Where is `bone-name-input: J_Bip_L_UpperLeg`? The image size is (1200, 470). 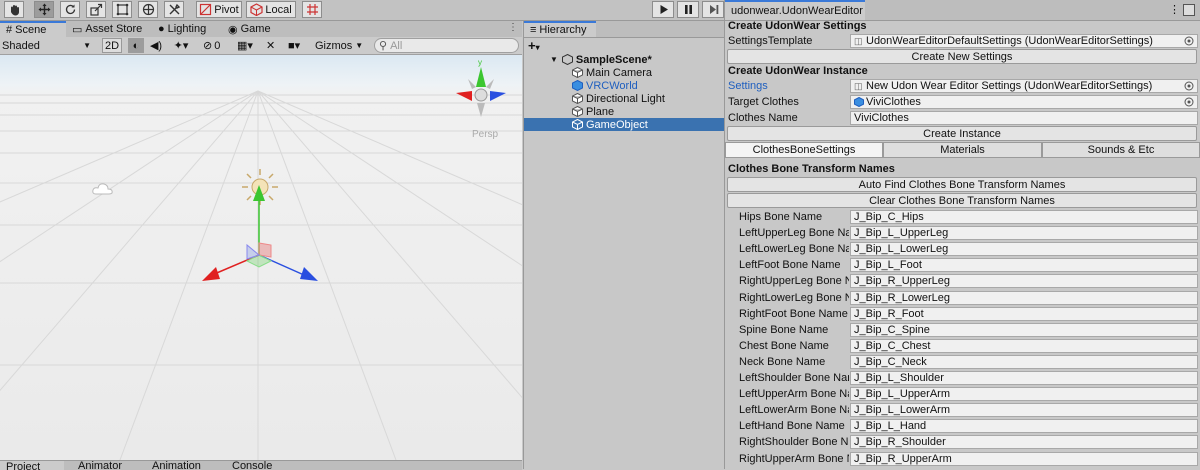 bone-name-input: J_Bip_L_UpperLeg is located at coordinates (1024, 233).